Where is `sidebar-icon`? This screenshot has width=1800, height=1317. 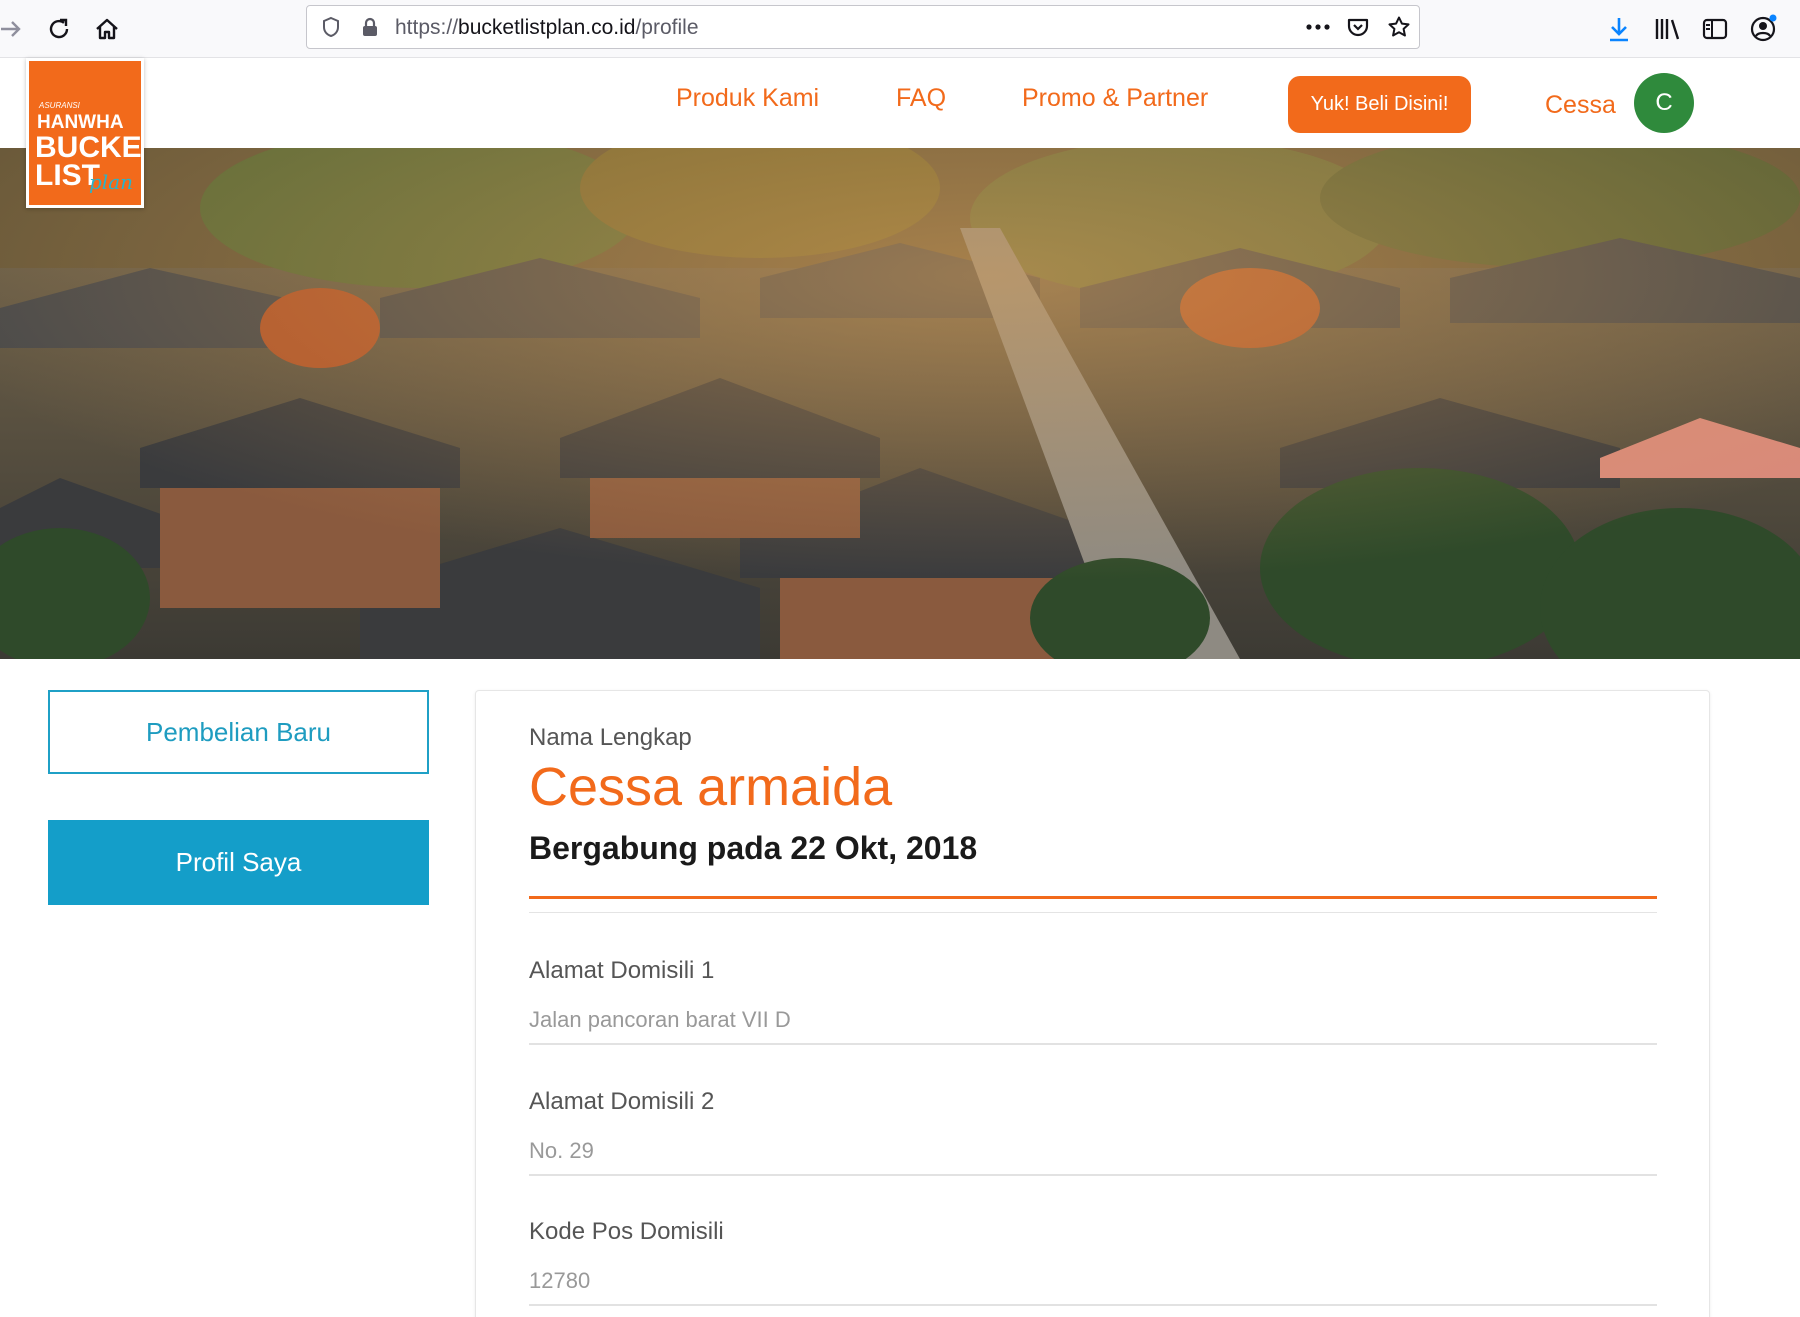
sidebar-icon is located at coordinates (1715, 29).